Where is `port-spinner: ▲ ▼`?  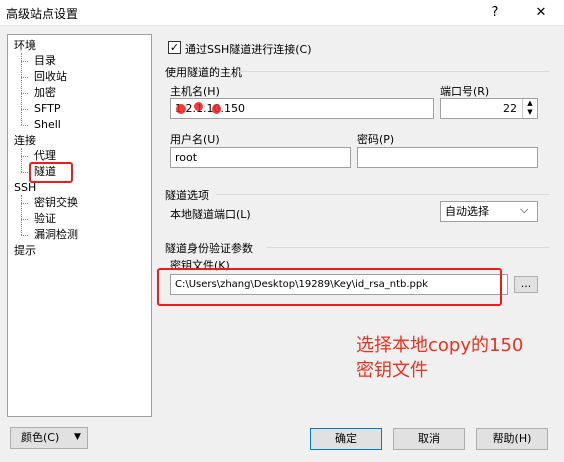
port-spinner: ▲ ▼ is located at coordinates (529, 108).